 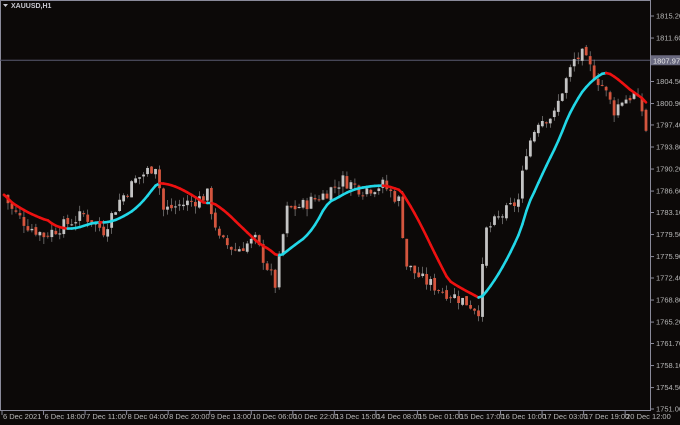 I want to click on x-tick-label: 15 Dec 01:00, so click(x=440, y=416).